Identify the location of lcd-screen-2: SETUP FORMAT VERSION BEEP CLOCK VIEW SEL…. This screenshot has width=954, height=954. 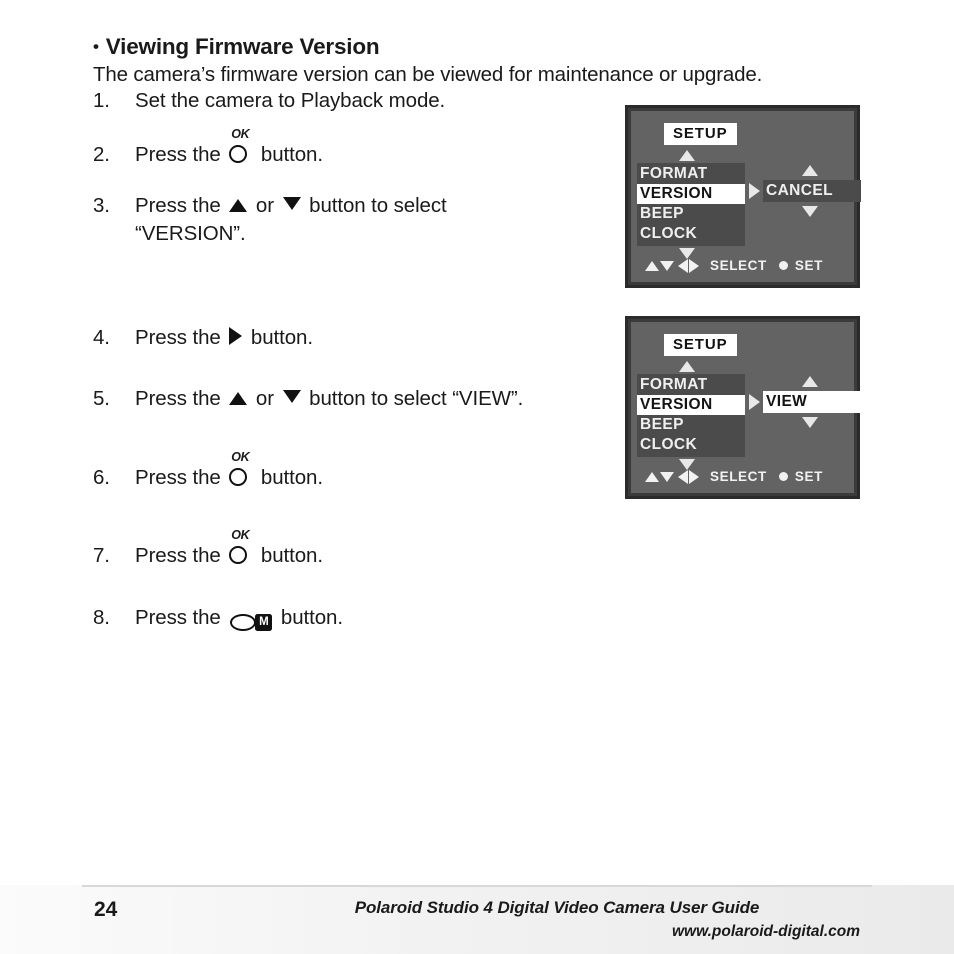
(743, 407).